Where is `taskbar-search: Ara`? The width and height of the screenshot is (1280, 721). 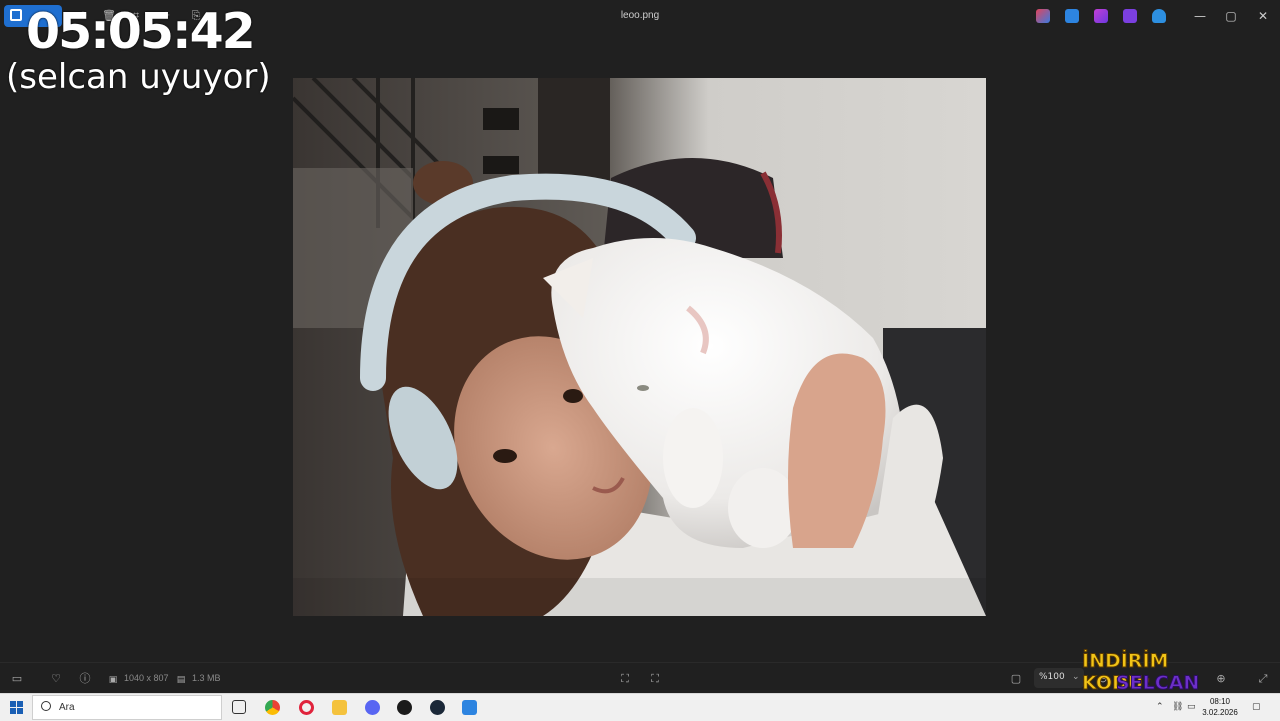 taskbar-search: Ara is located at coordinates (127, 707).